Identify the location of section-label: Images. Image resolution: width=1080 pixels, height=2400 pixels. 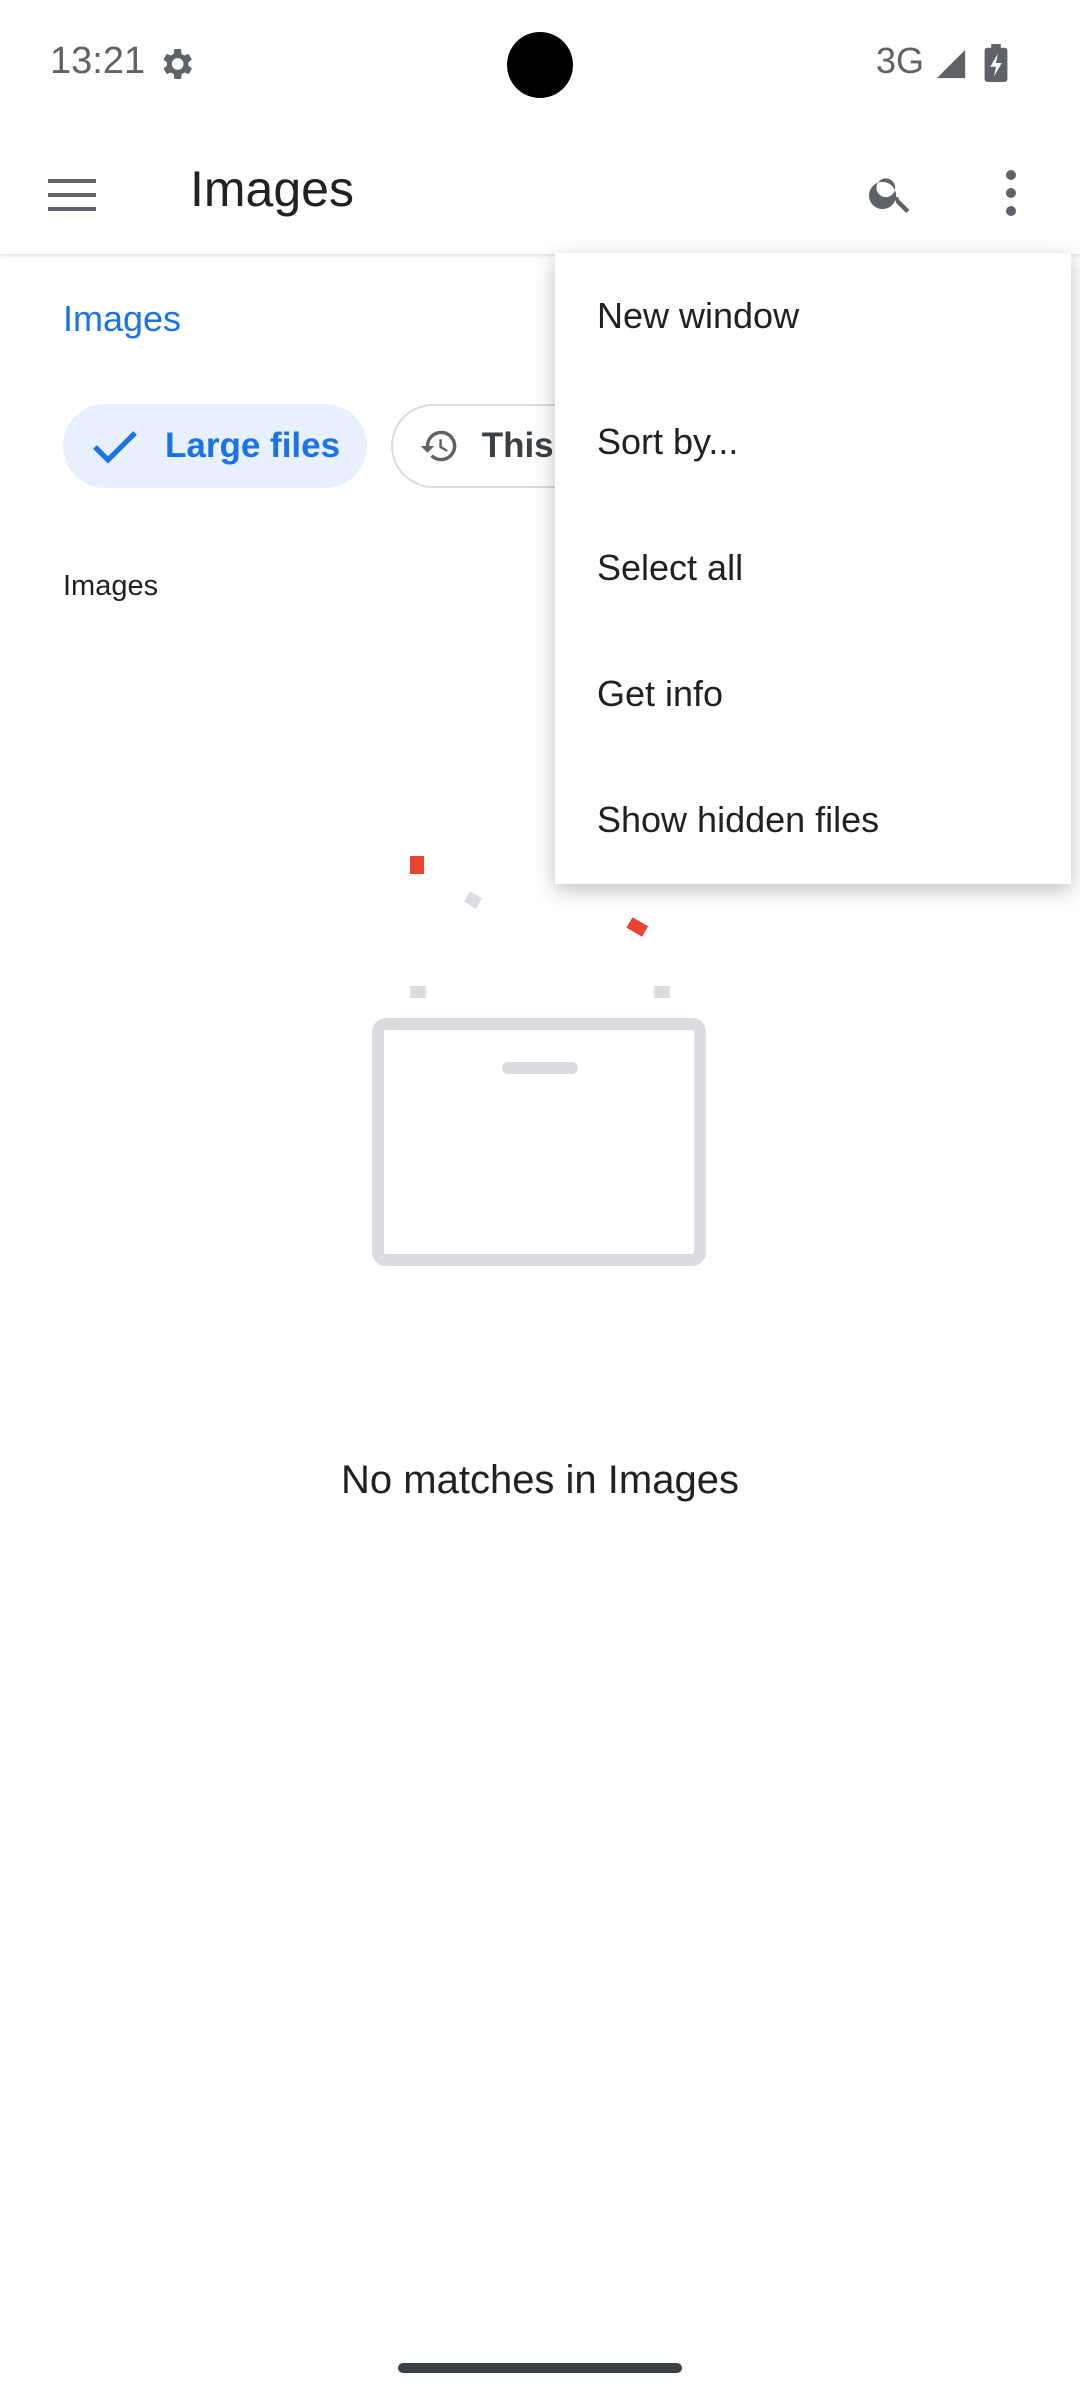
(111, 586).